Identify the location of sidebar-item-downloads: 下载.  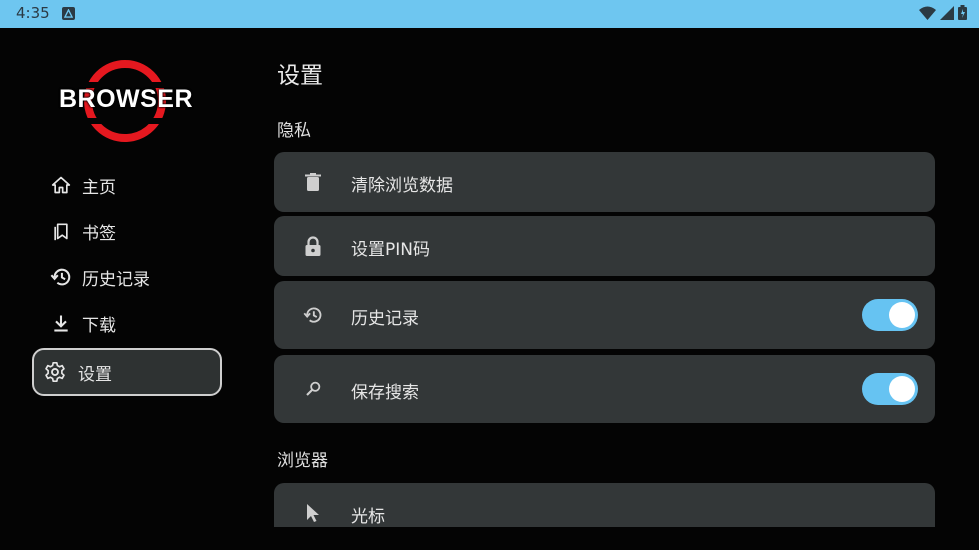
(127, 323).